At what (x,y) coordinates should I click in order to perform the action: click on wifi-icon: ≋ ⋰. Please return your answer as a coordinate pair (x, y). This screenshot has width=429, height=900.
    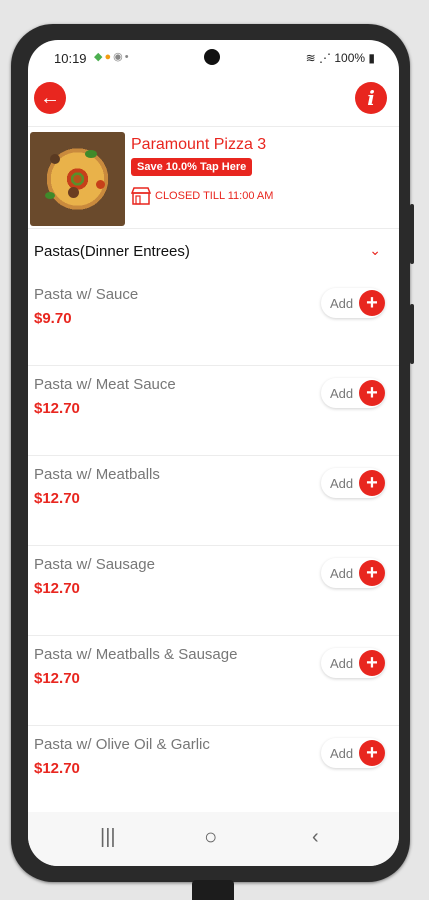
    Looking at the image, I should click on (320, 58).